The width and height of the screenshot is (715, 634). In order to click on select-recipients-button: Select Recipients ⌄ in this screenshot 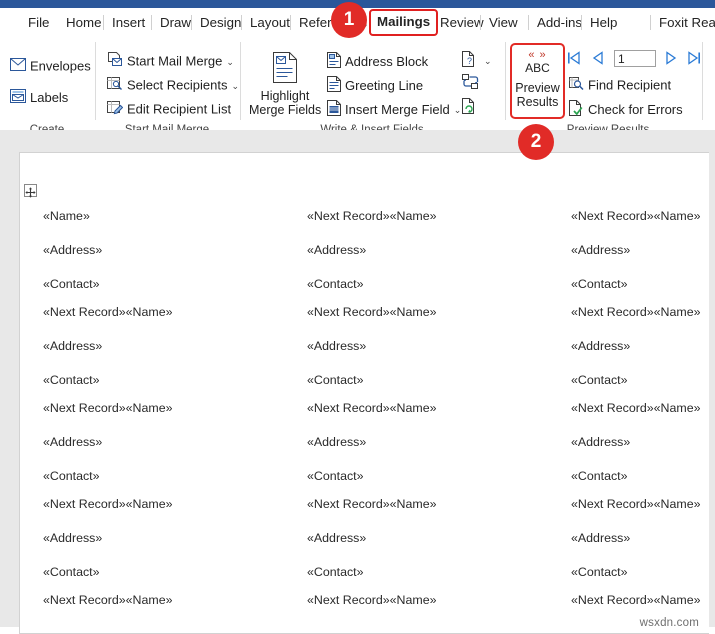, I will do `click(173, 85)`.